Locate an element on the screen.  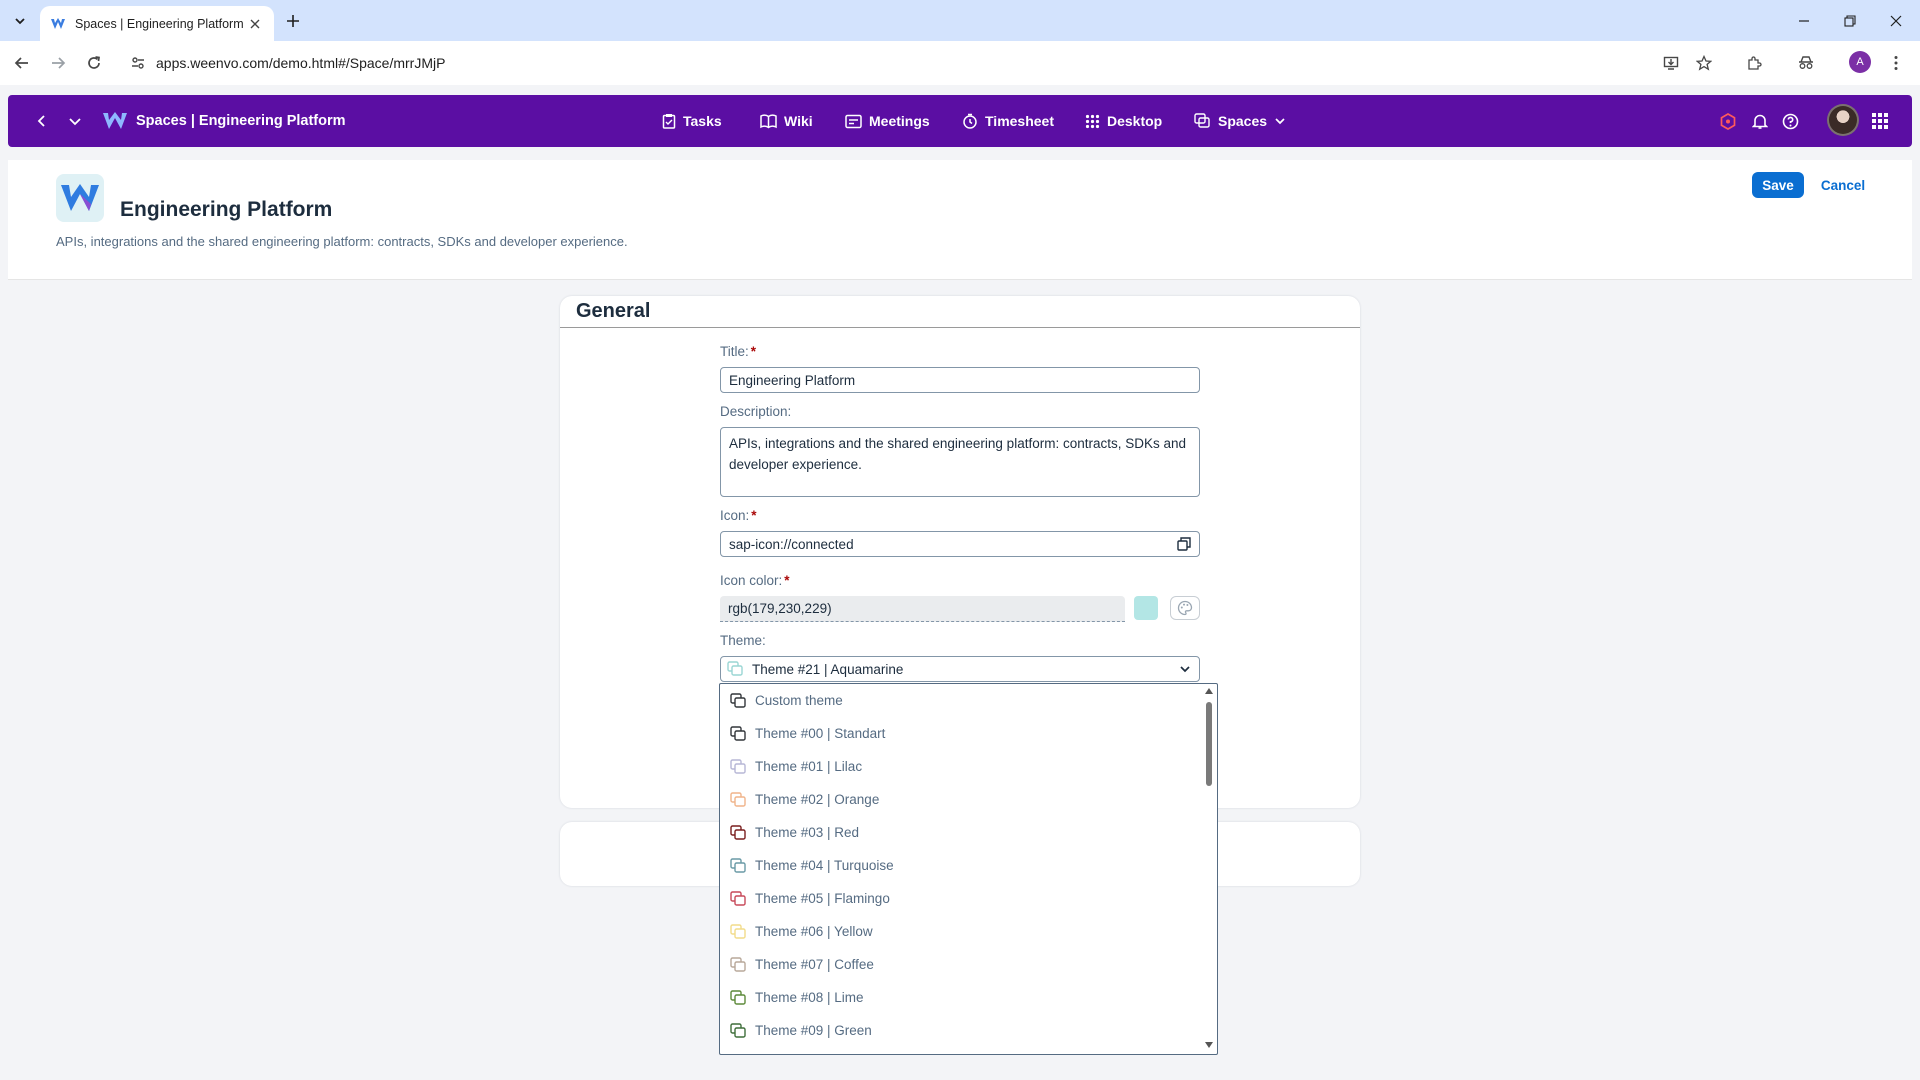
theme-option: Theme #05 | Flamingo is located at coordinates (960, 898).